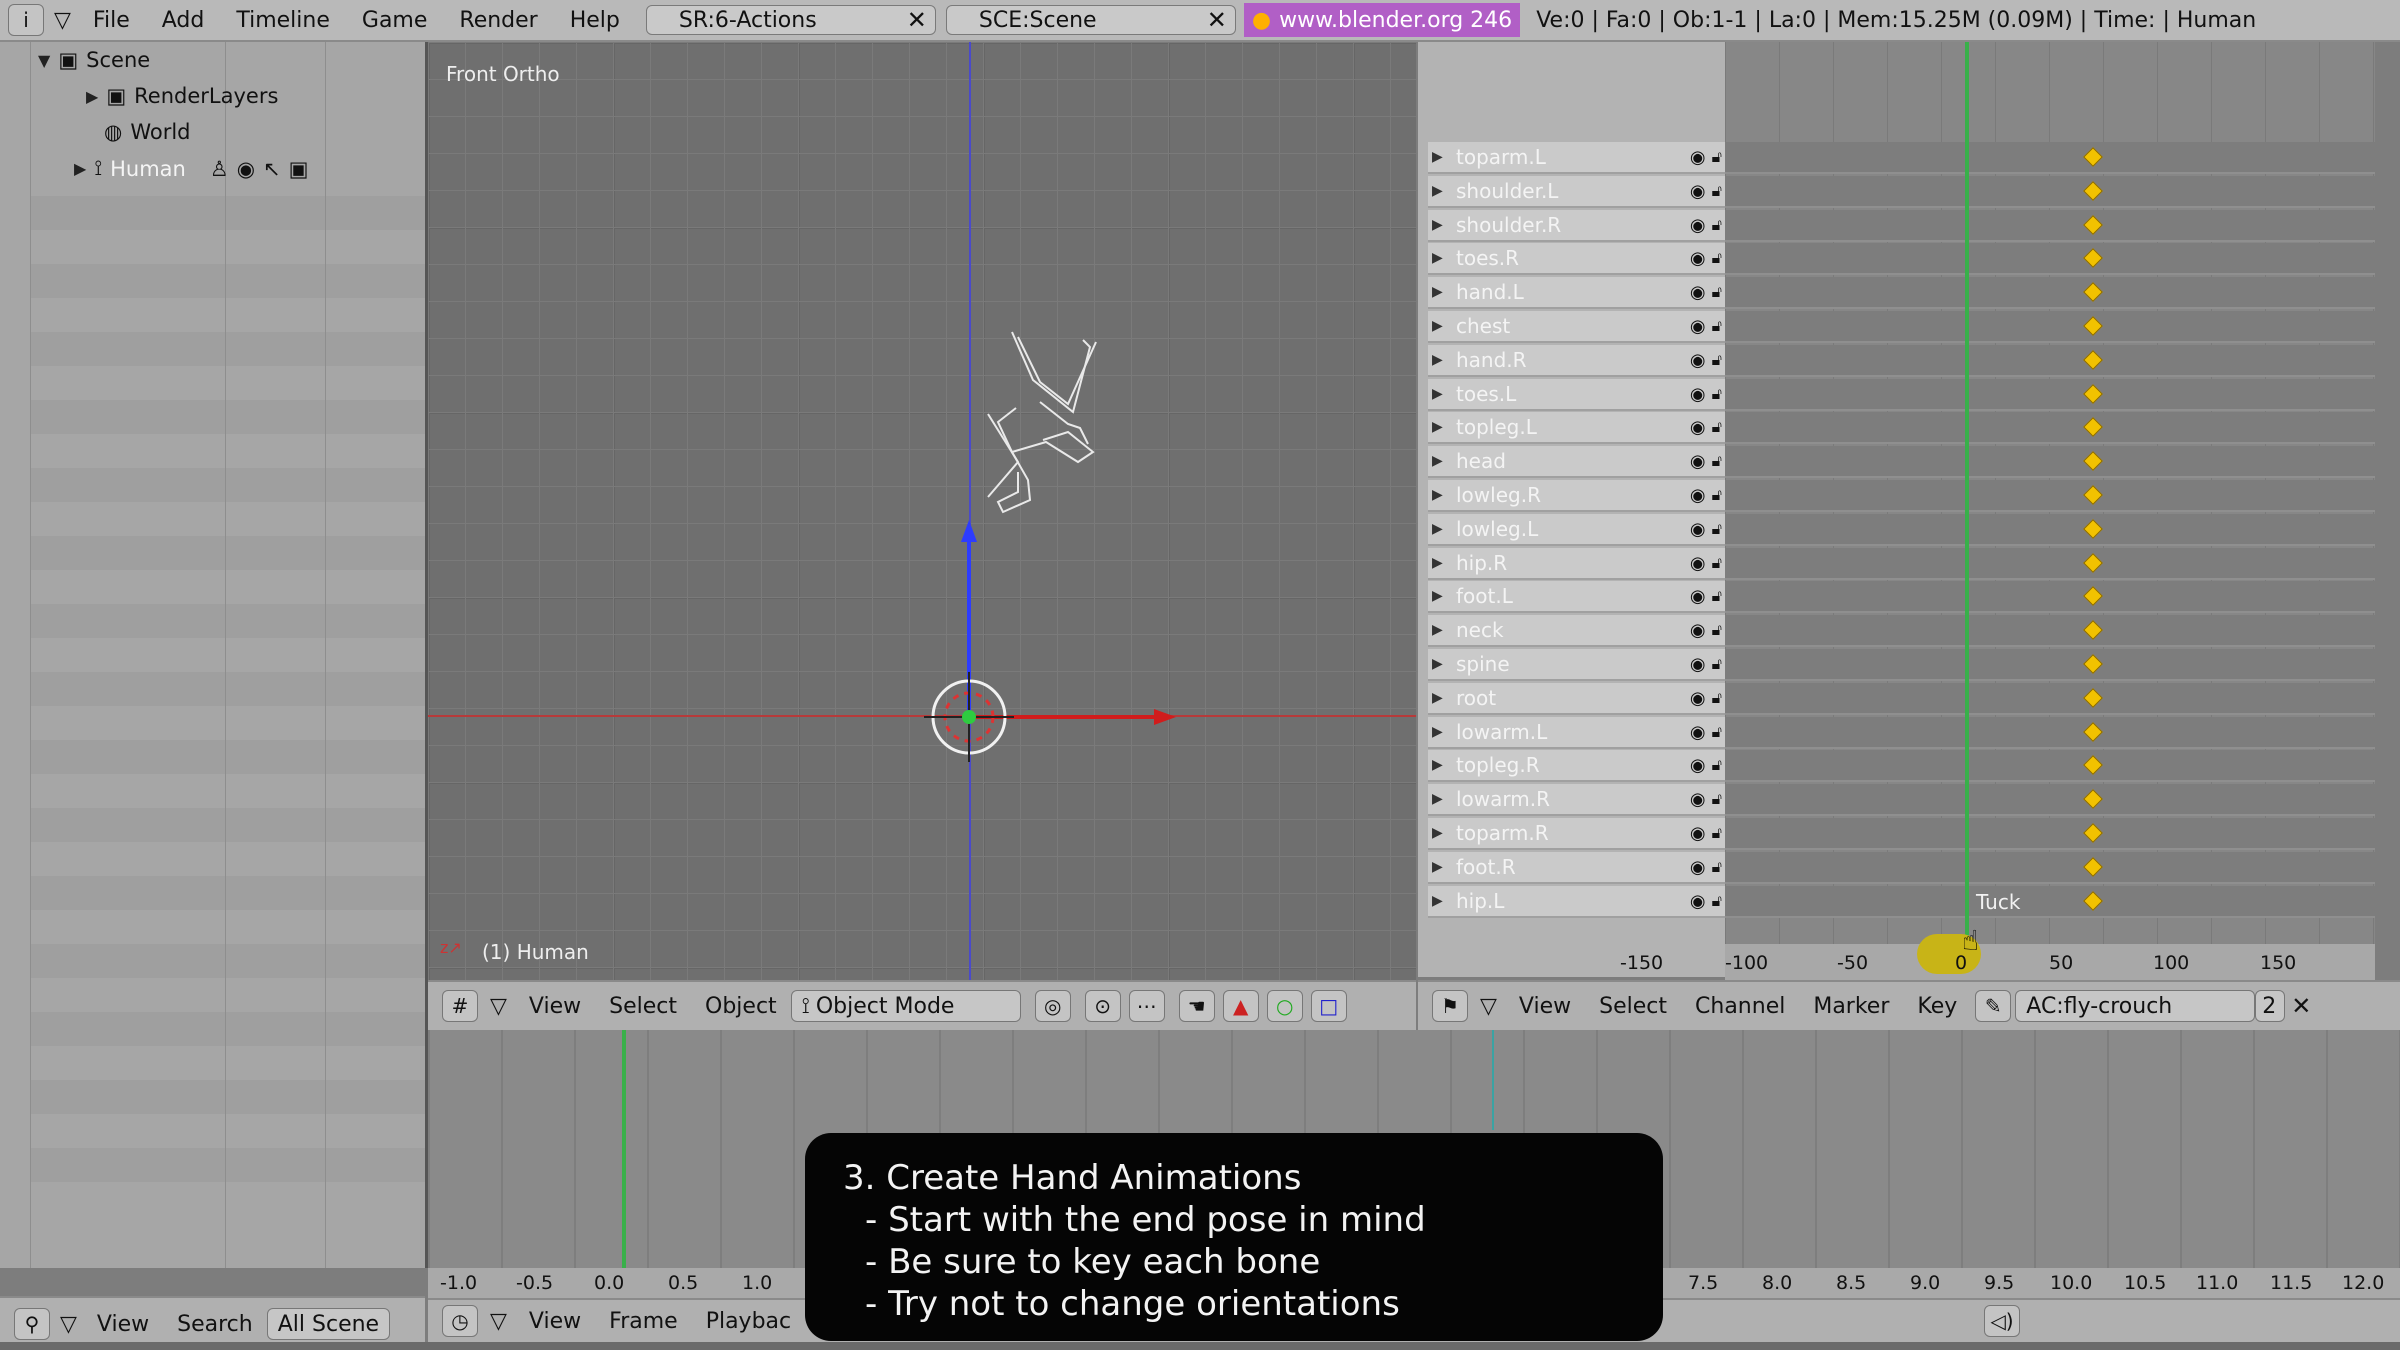 The image size is (2400, 1350). What do you see at coordinates (111, 20) in the screenshot?
I see `menu-file: File` at bounding box center [111, 20].